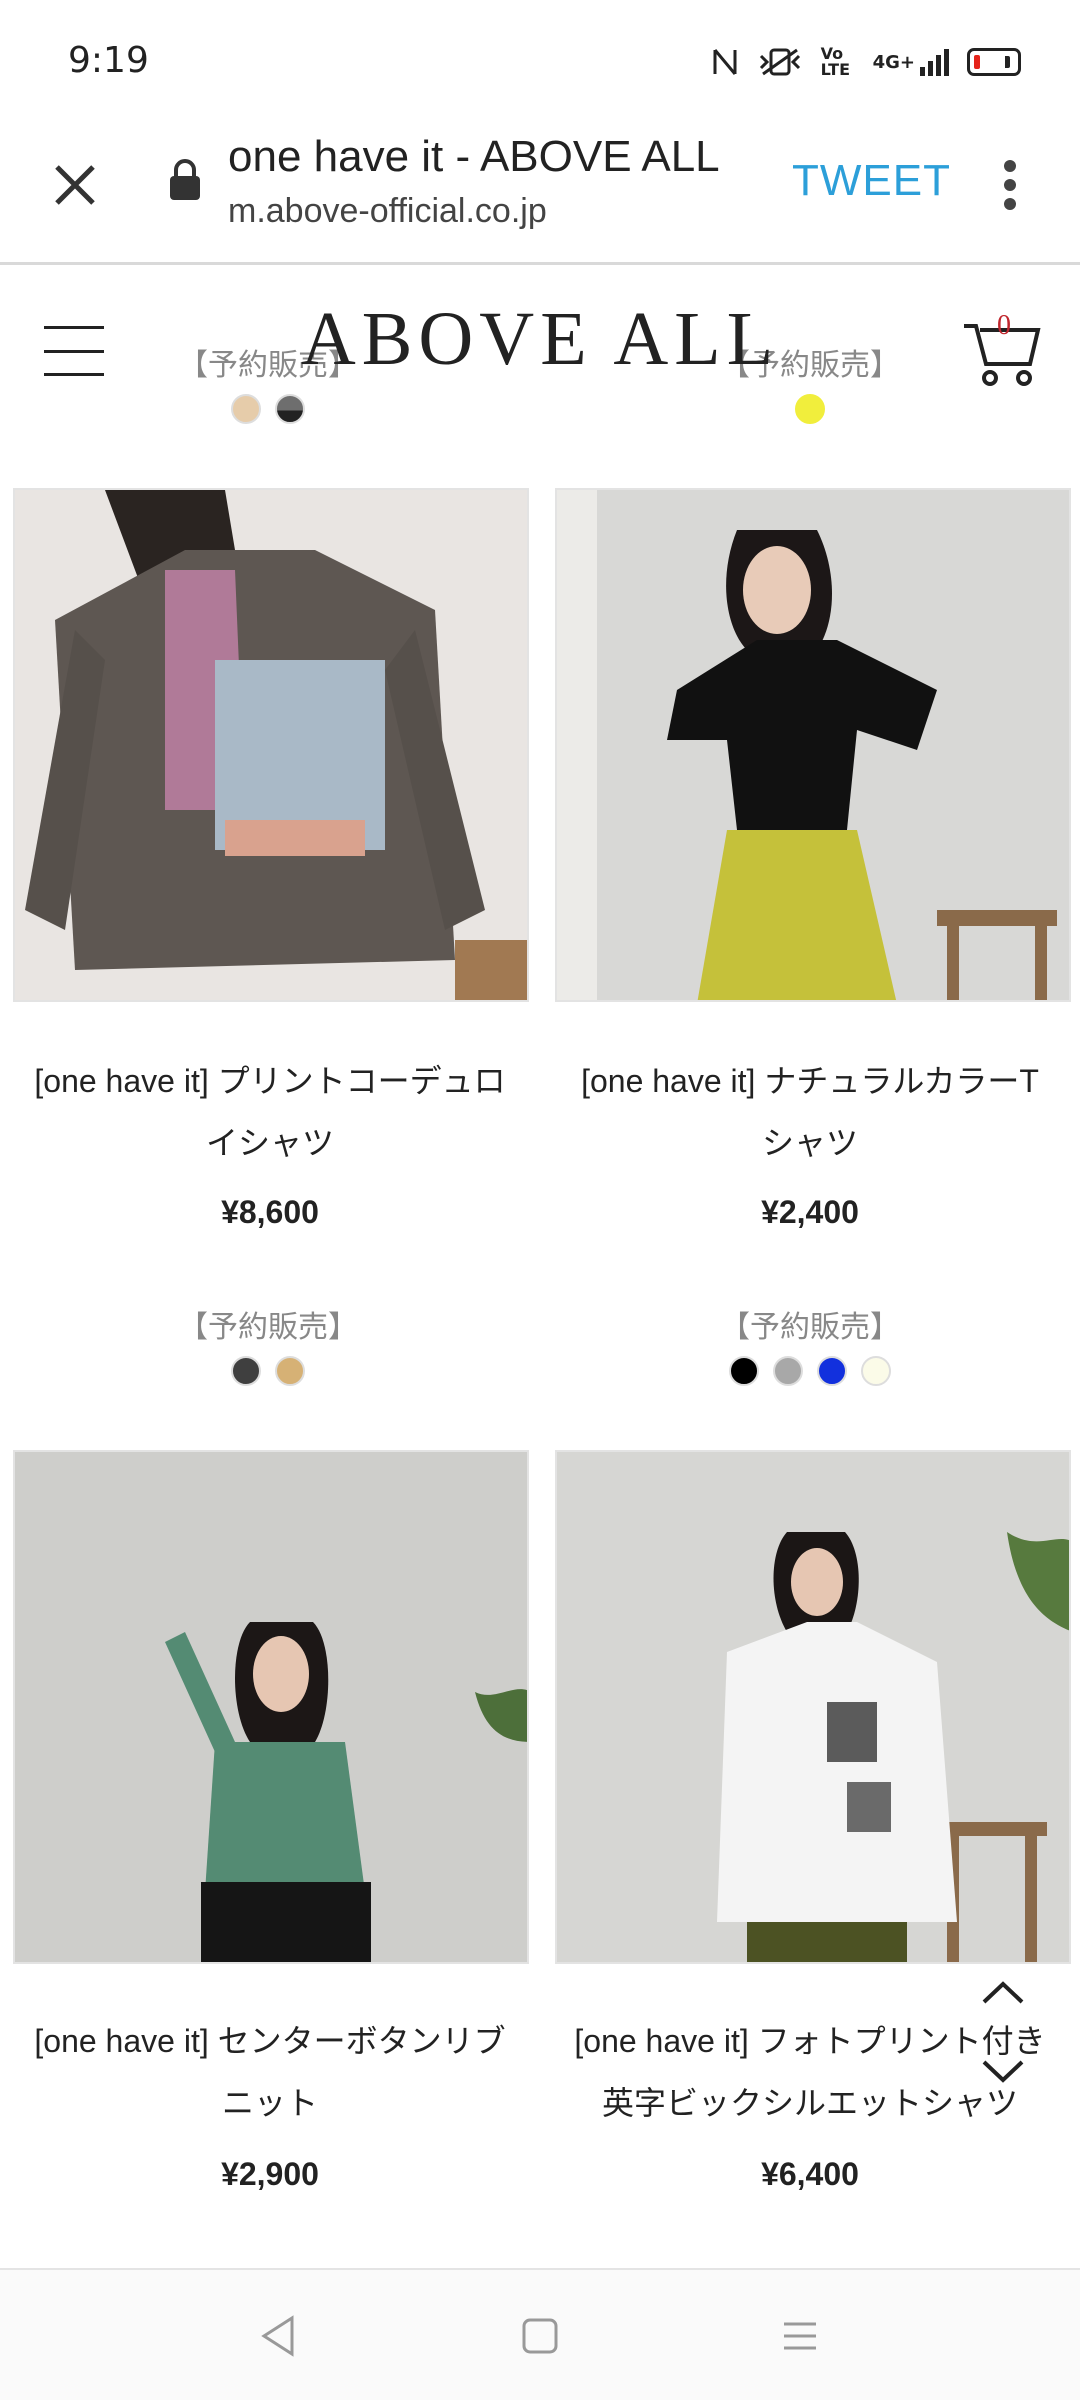  I want to click on product-name: [one have it] センターボタンリブ ニット, so click(270, 2072).